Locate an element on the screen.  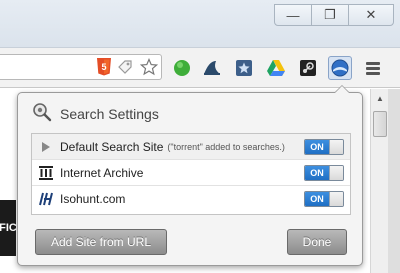
close-icon: ✕ is located at coordinates (371, 14).